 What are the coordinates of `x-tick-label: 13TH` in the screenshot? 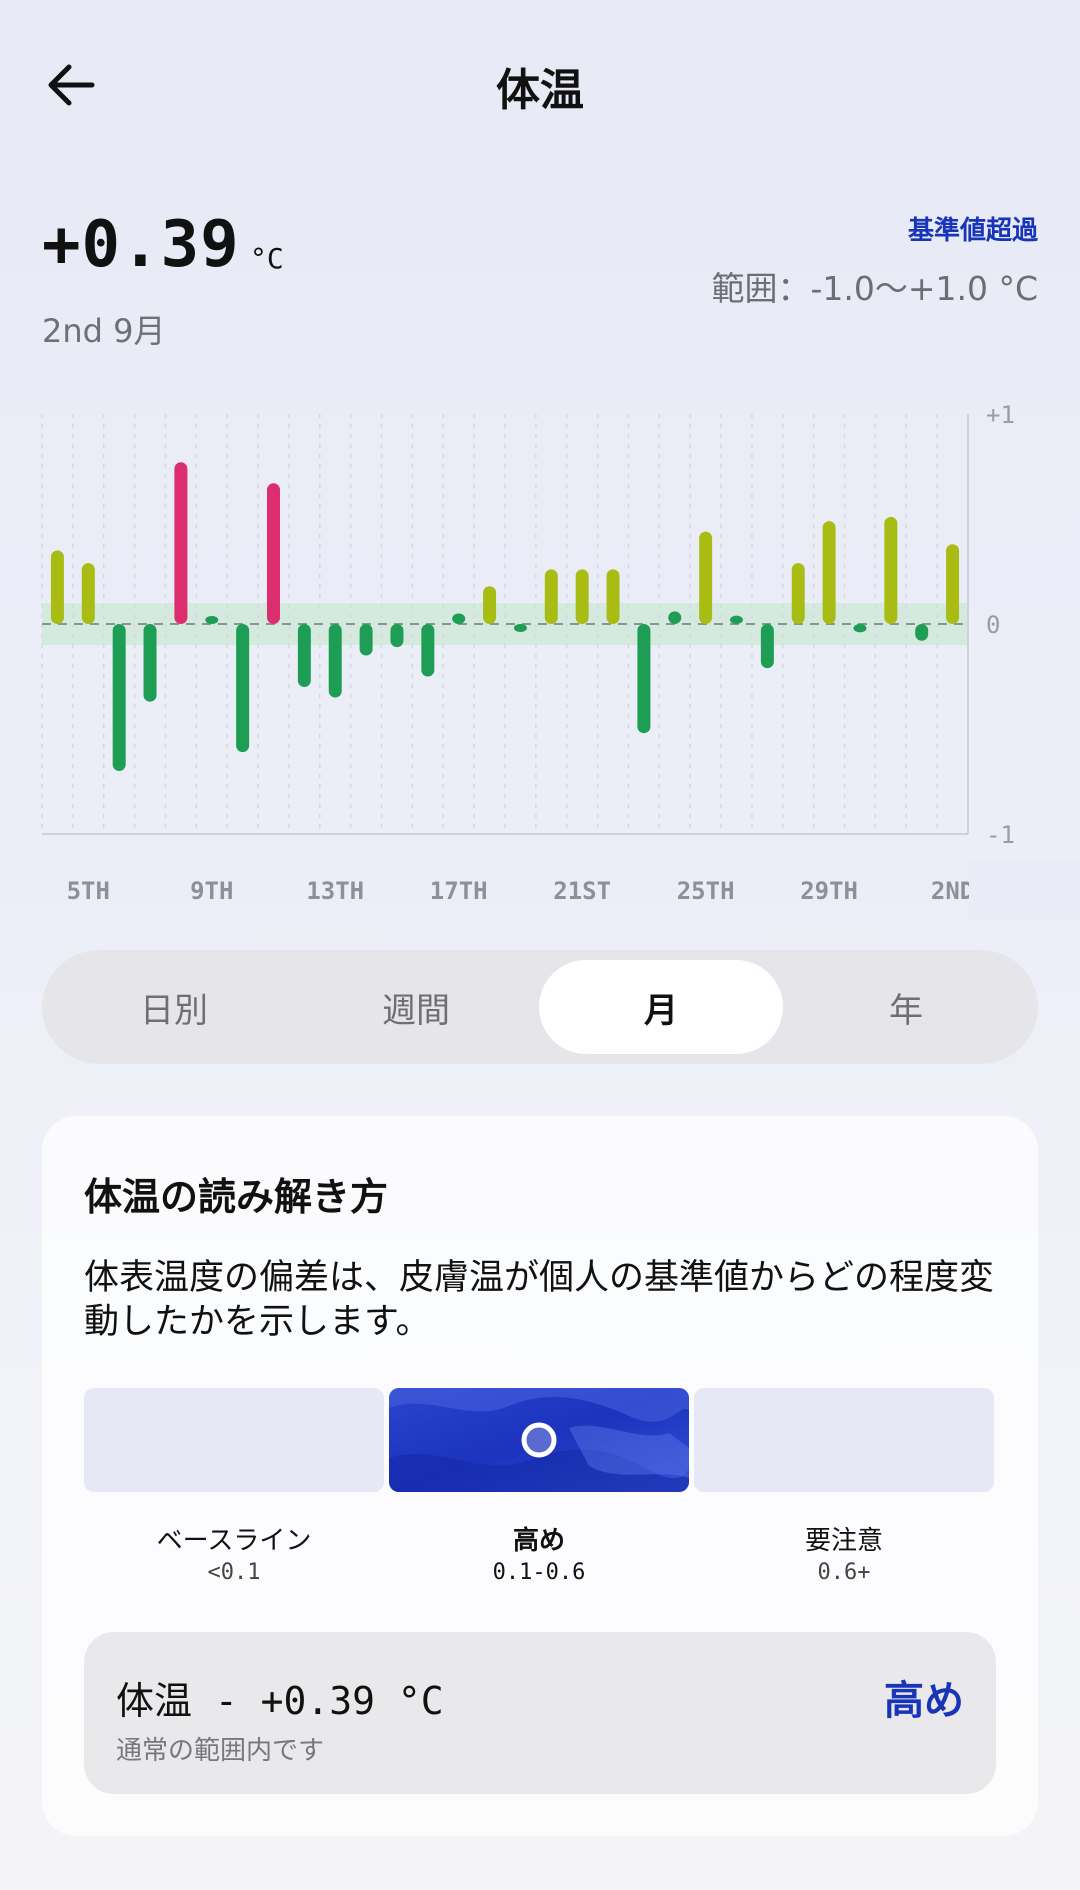 It's located at (335, 891).